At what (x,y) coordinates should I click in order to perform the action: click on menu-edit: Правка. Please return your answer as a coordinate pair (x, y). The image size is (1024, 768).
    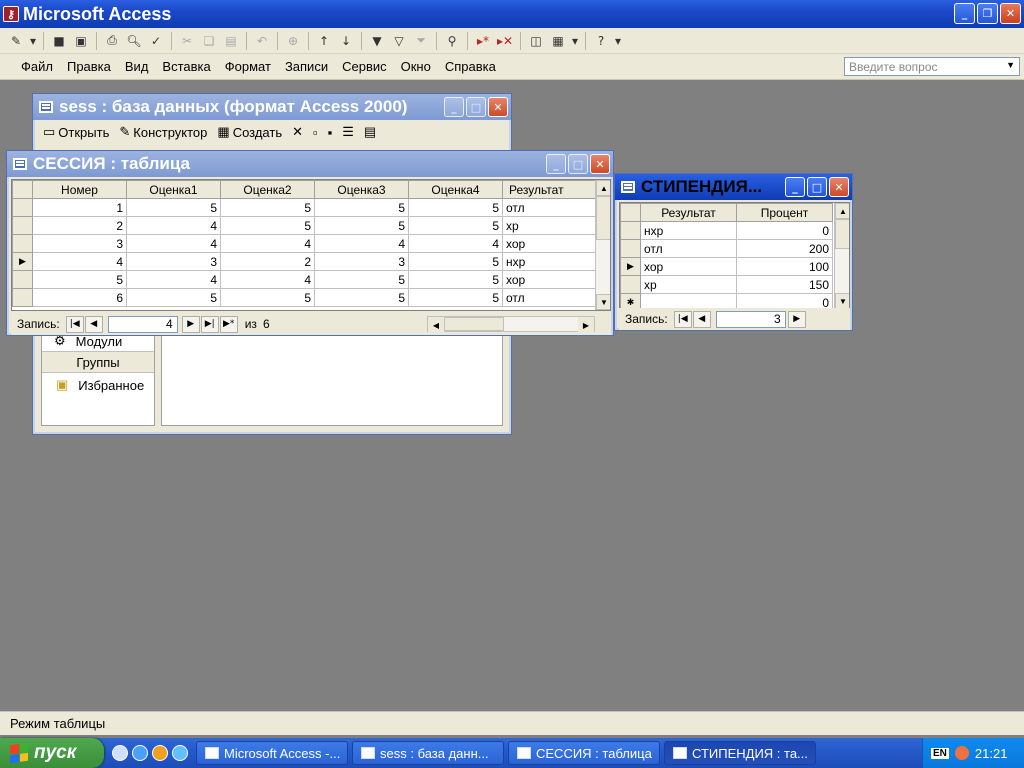
    Looking at the image, I should click on (89, 66).